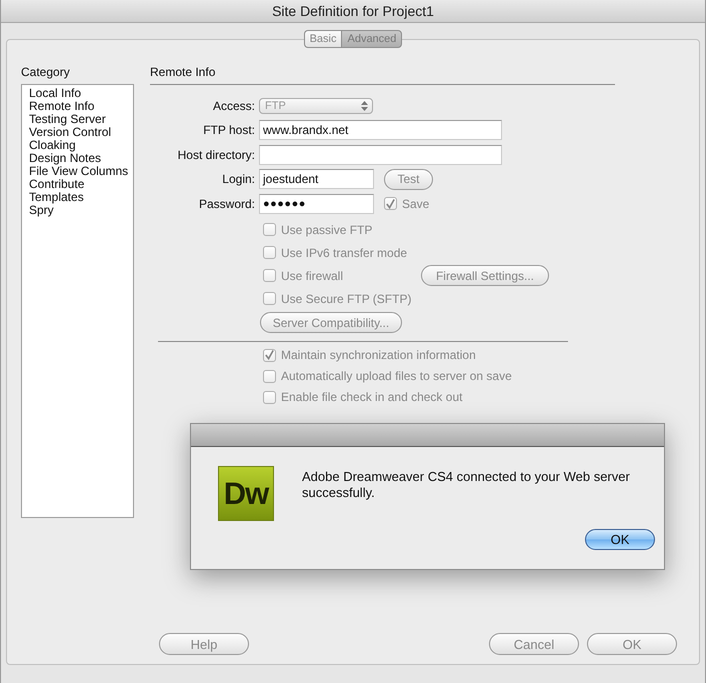  Describe the element at coordinates (353, 11) in the screenshot. I see `window-title: Site Definition for Project1` at that location.